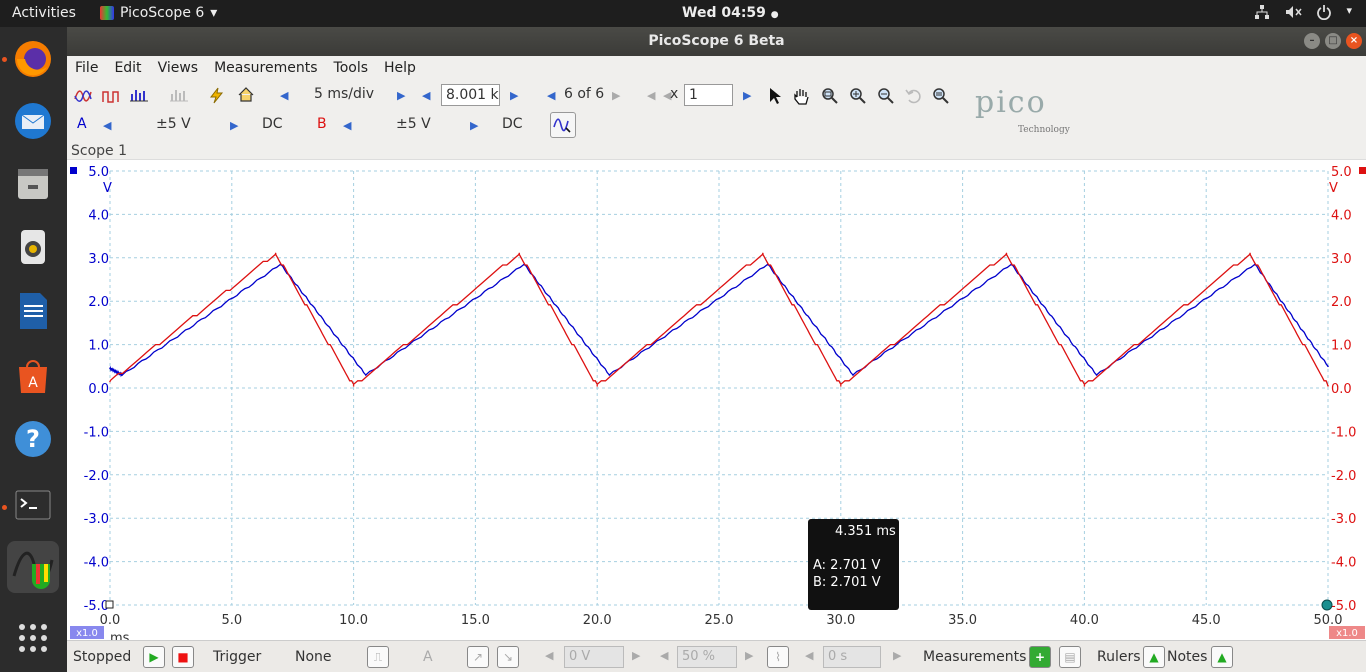  What do you see at coordinates (378, 657) in the screenshot?
I see `trigger-edge-button: ⎍` at bounding box center [378, 657].